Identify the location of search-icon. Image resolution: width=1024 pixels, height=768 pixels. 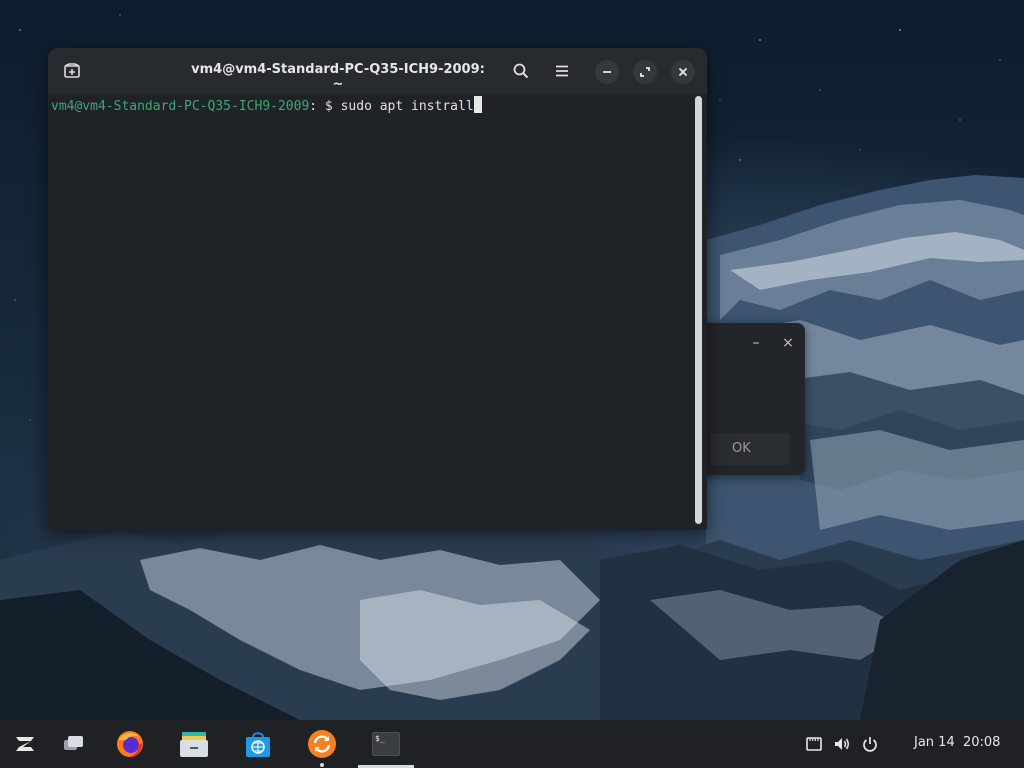
(521, 71).